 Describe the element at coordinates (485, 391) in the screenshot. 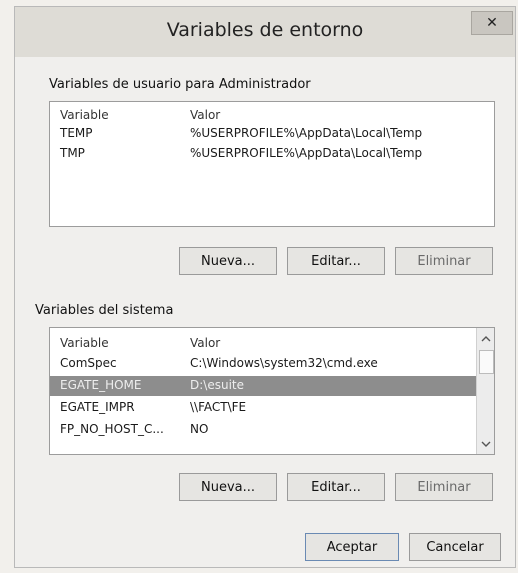

I see `vertical-scrollbar` at that location.